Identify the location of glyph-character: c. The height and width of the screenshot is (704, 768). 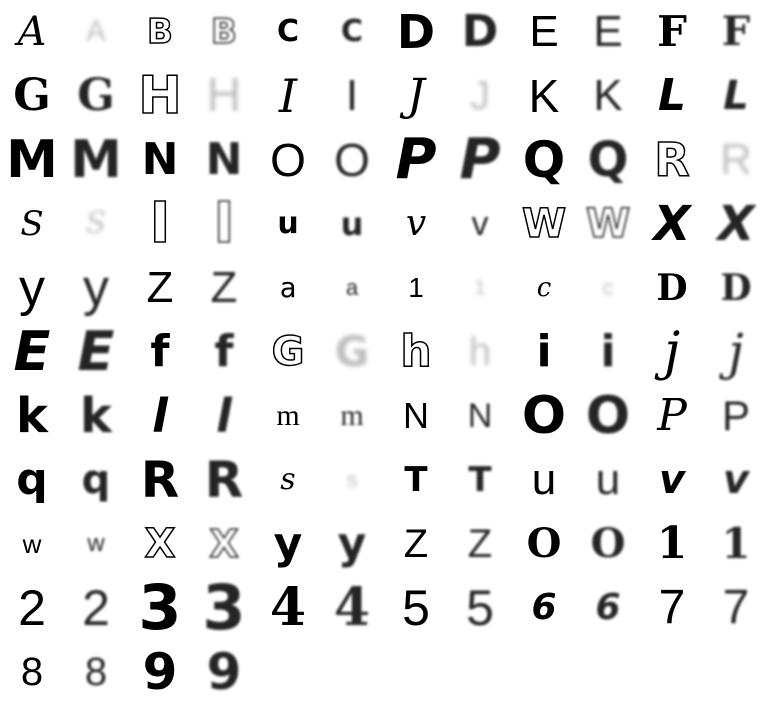
(608, 287).